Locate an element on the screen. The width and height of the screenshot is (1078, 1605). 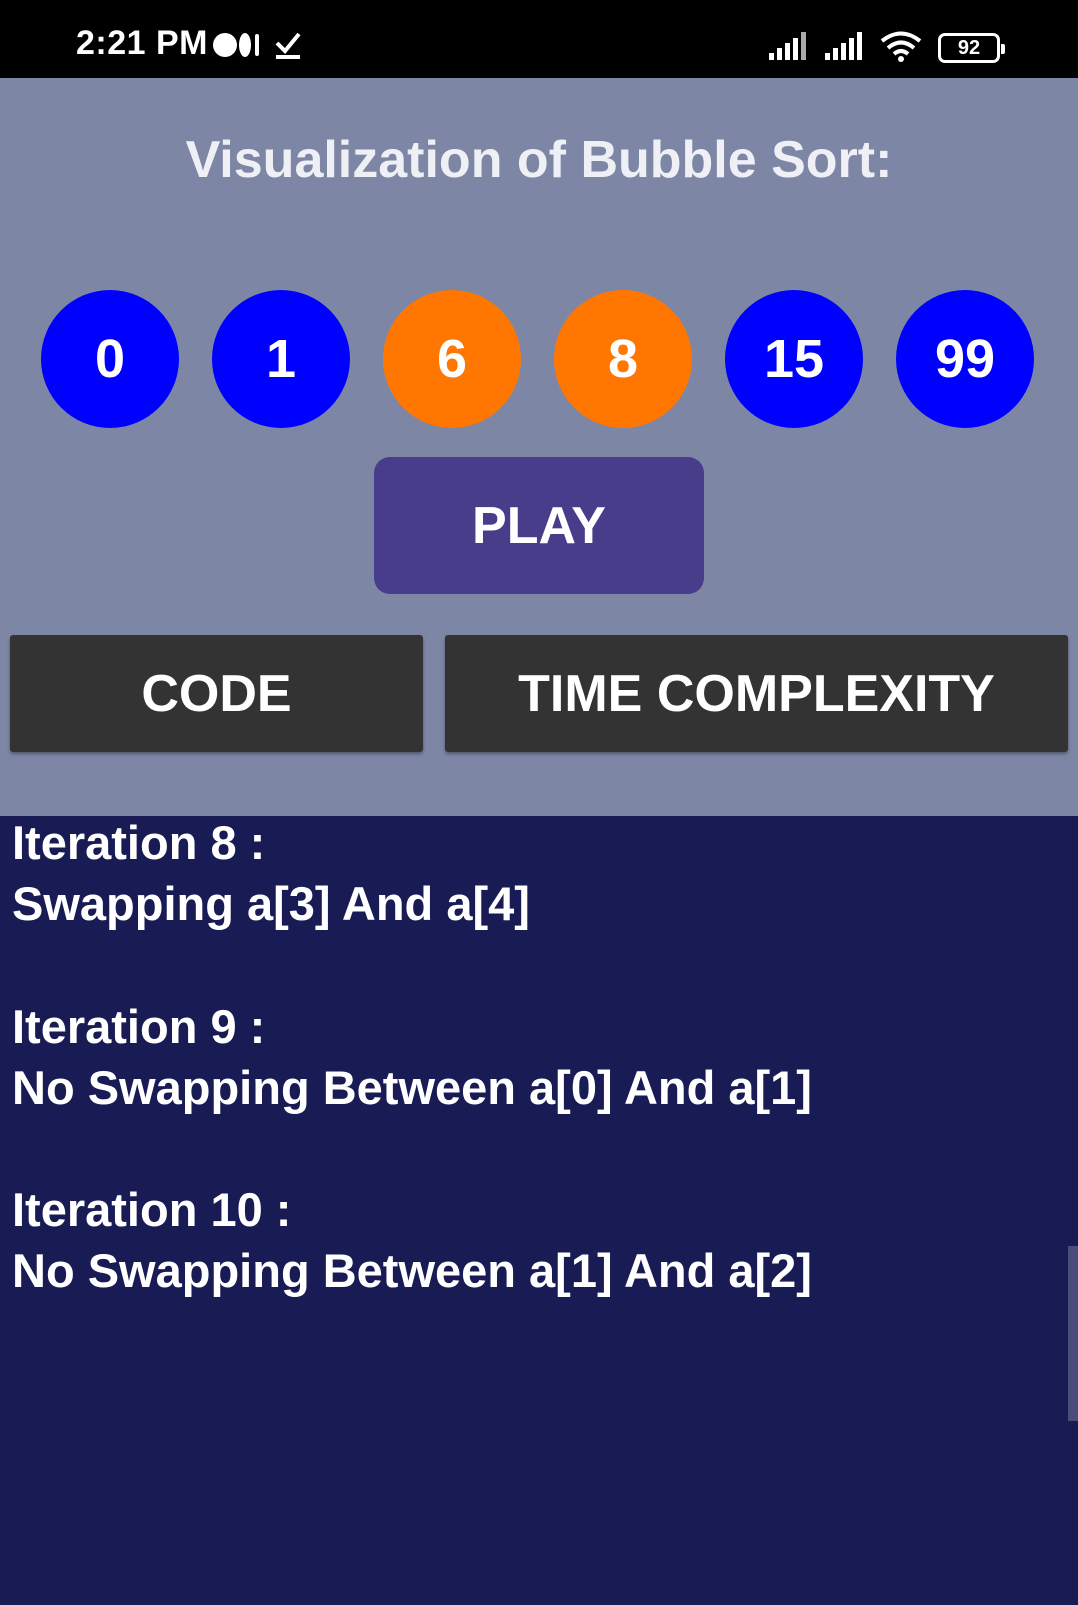
array-element-value: 1 is located at coordinates (281, 359).